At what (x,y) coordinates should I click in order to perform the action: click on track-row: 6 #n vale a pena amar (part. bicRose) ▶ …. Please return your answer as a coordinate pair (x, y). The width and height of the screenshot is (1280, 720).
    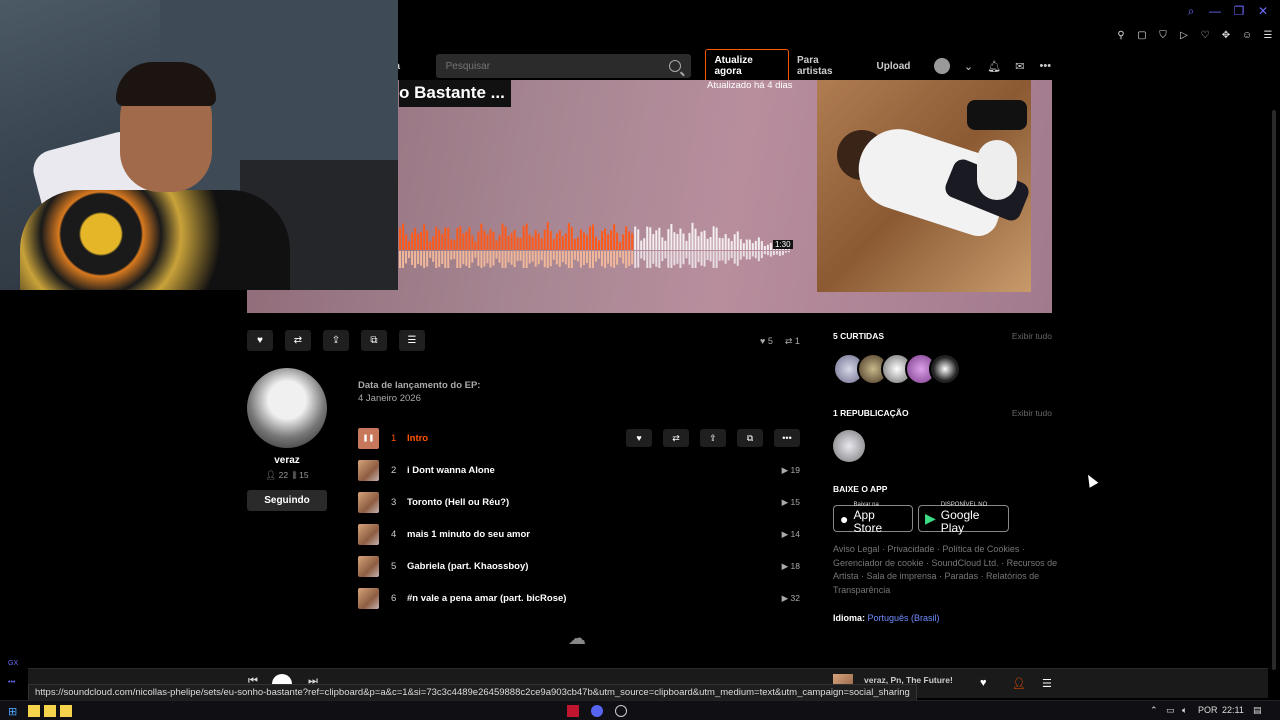
    Looking at the image, I should click on (581, 598).